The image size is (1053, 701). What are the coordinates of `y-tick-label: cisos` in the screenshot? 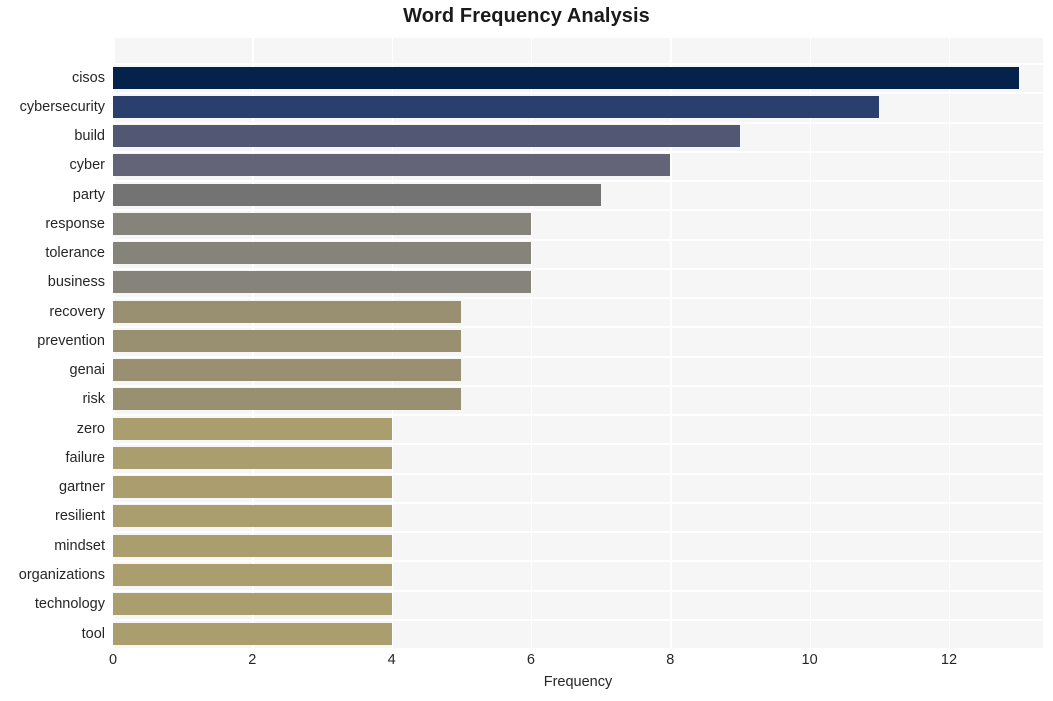 It's located at (88, 77).